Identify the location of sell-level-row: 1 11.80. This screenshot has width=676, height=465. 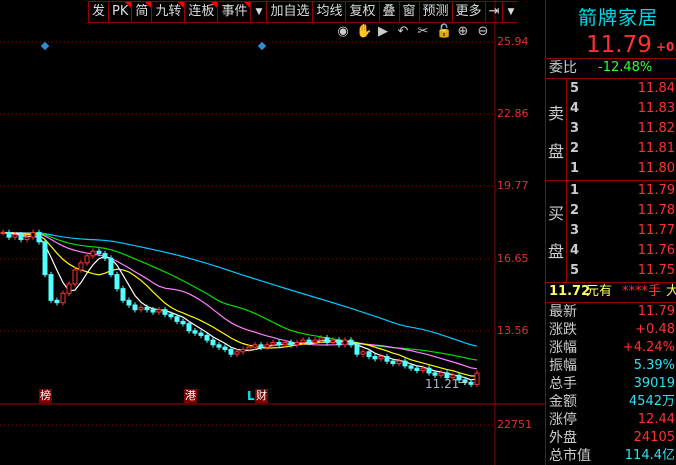
(622, 168).